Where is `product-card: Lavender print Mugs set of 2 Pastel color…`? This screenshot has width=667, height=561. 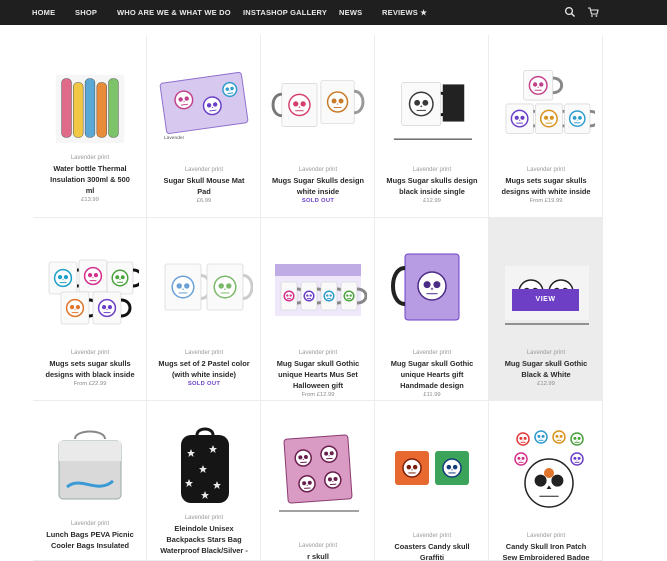 product-card: Lavender print Mugs set of 2 Pastel color… is located at coordinates (204, 309).